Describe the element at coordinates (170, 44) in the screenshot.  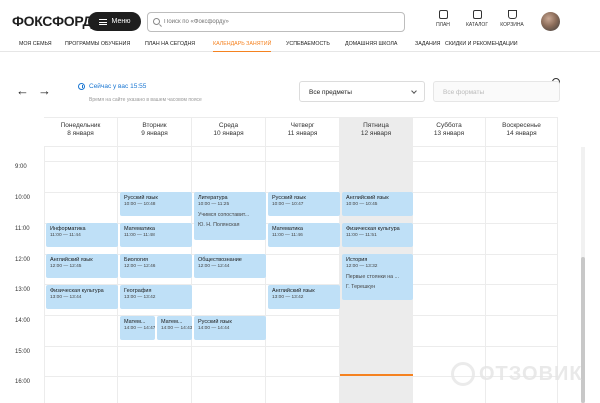
I see `nav-item-today-plan: ПЛАН НА СЕГОДНЯ` at that location.